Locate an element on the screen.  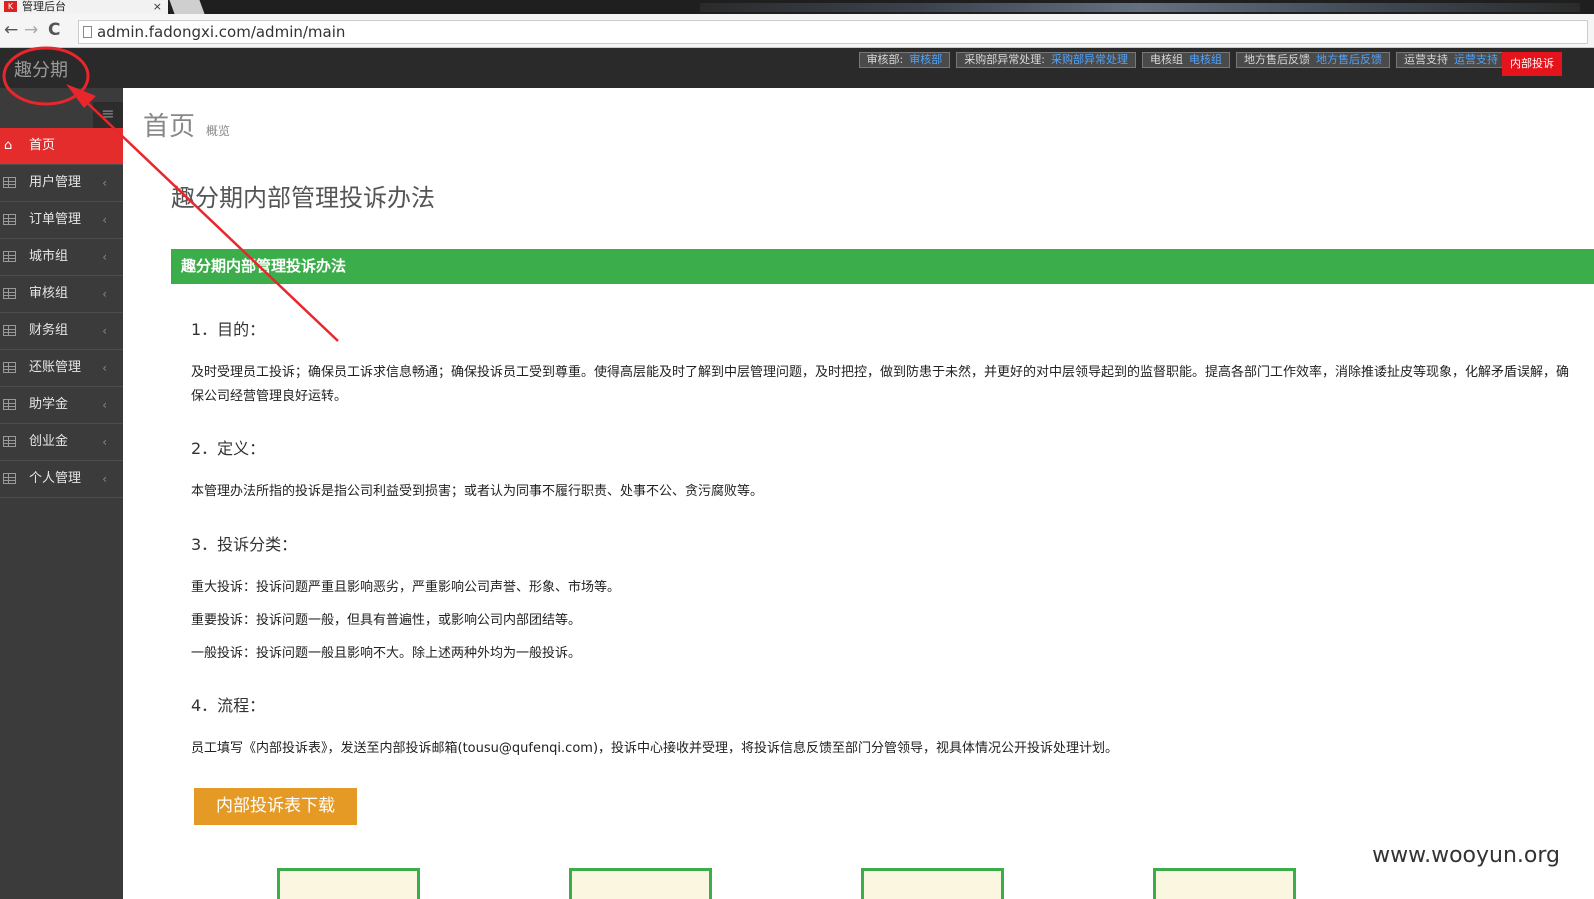
sidebar-item-startup-fund: 创业金 ‹ is located at coordinates (61, 442).